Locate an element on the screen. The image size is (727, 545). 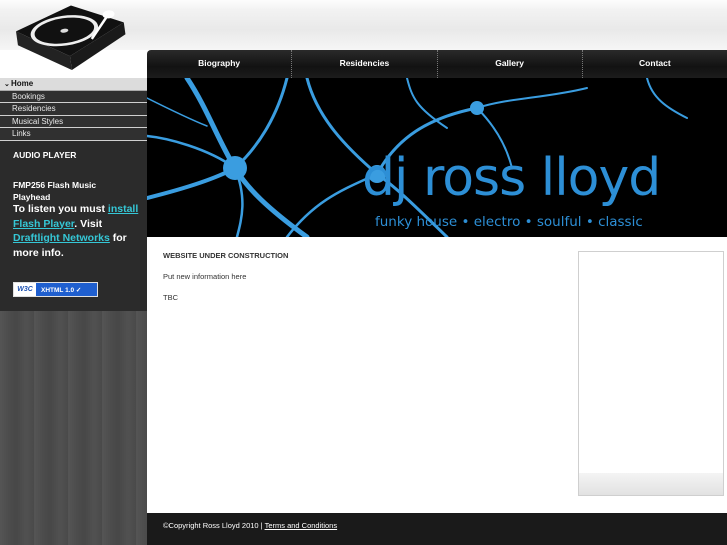
side-nav-item-bookings: Bookings is located at coordinates (73, 96).